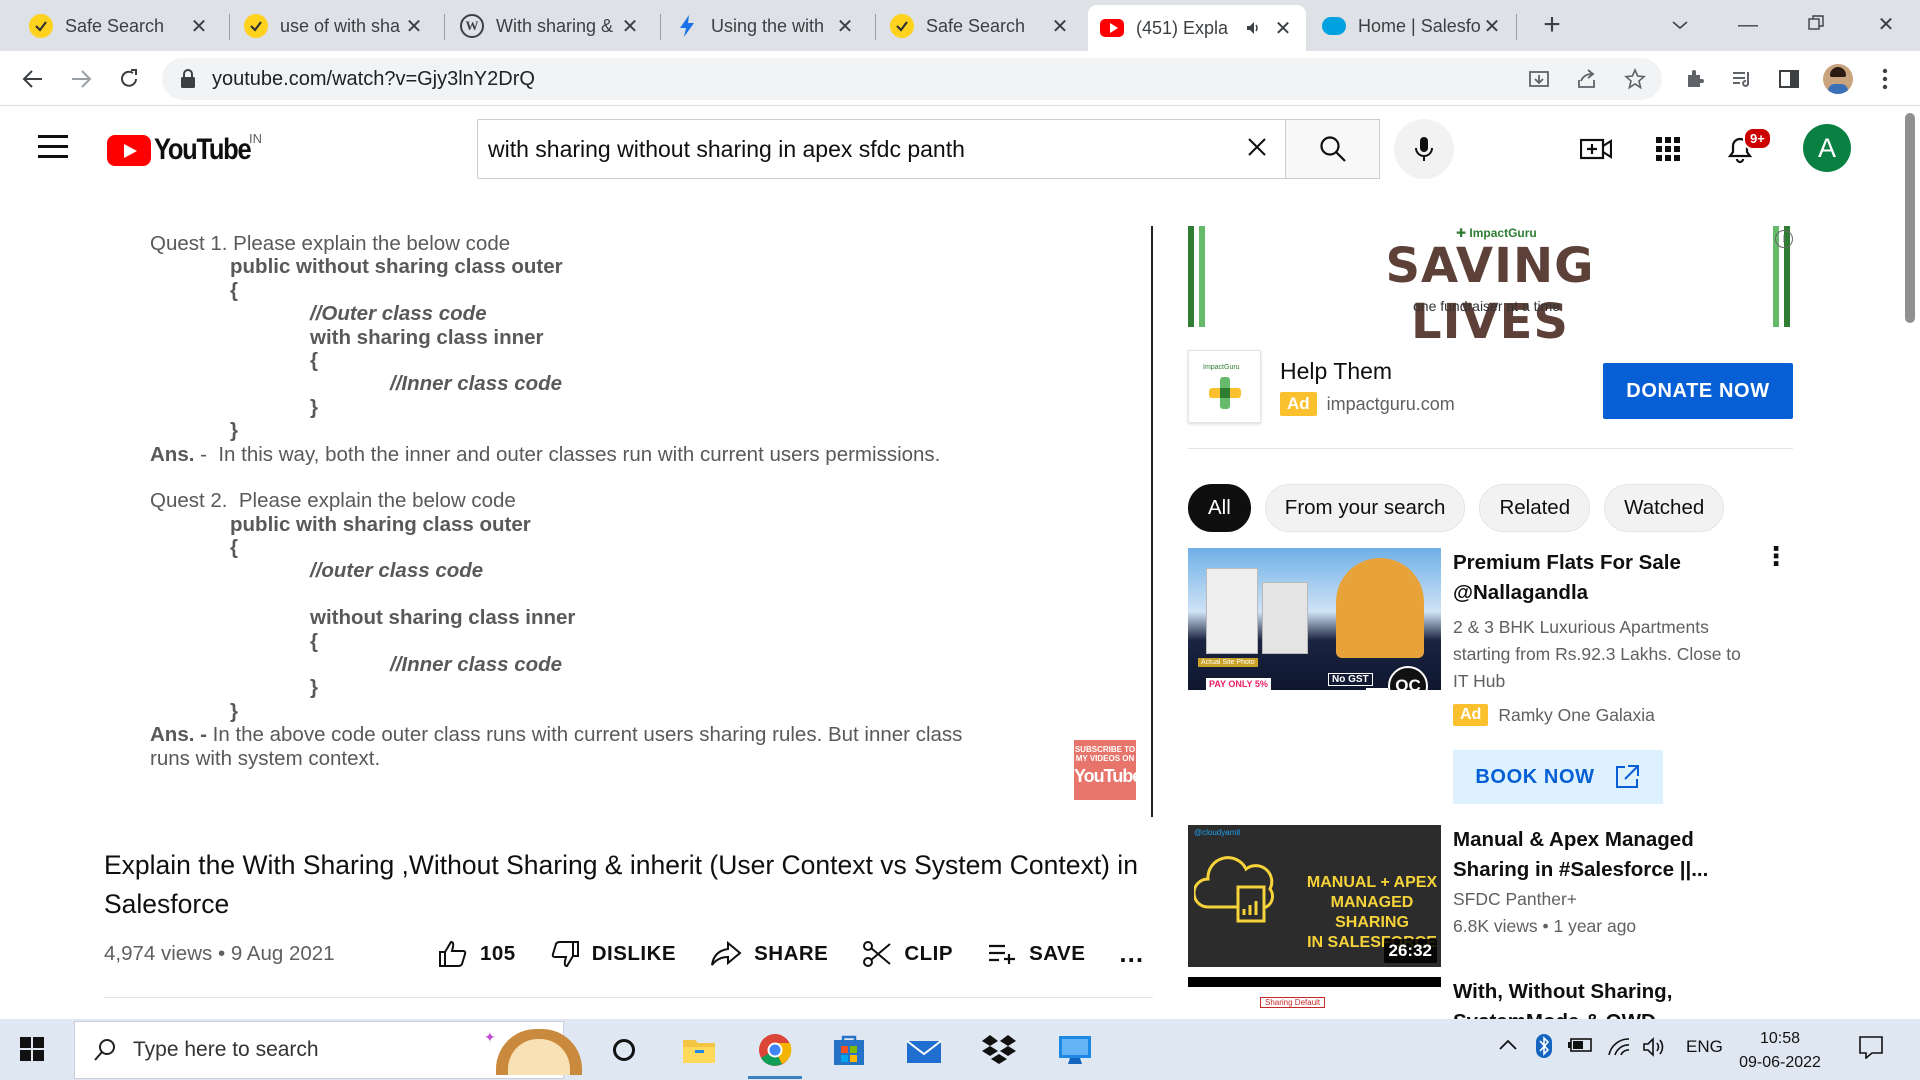 Image resolution: width=1920 pixels, height=1080 pixels. What do you see at coordinates (1539, 79) in the screenshot?
I see `install-app-icon` at bounding box center [1539, 79].